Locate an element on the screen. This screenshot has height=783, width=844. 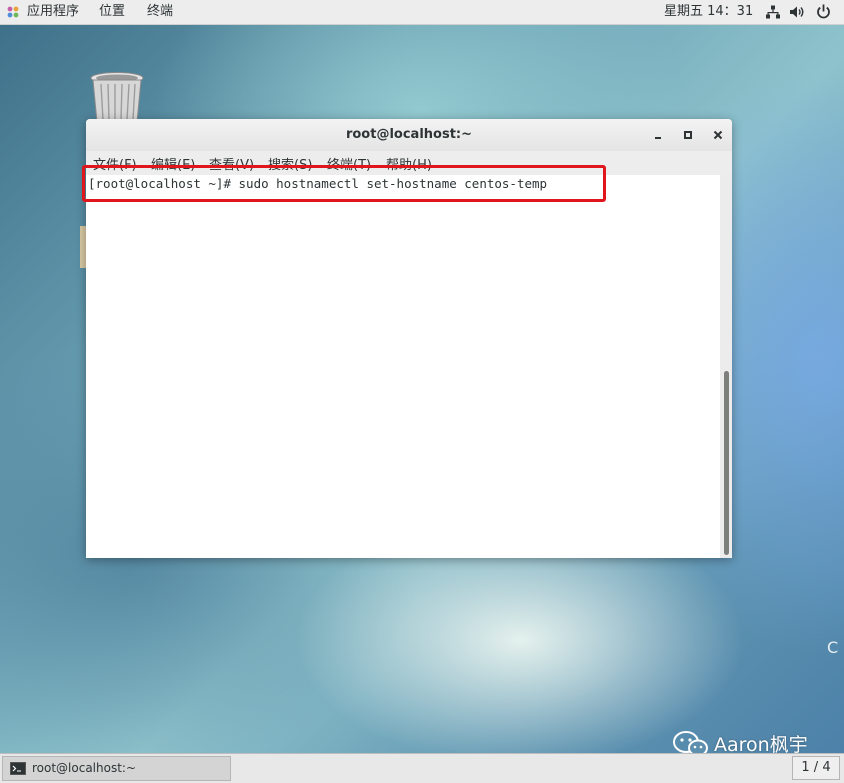
volume-icon is located at coordinates (797, 12).